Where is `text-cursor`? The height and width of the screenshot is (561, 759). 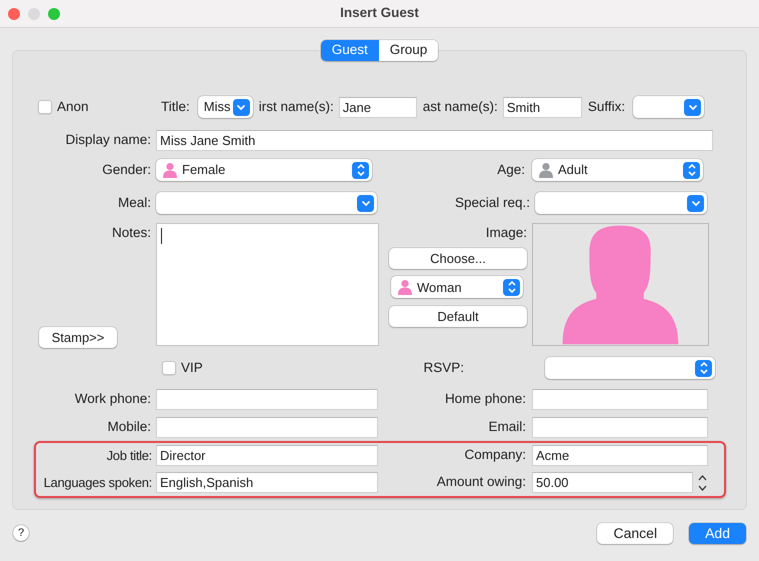 text-cursor is located at coordinates (161, 236).